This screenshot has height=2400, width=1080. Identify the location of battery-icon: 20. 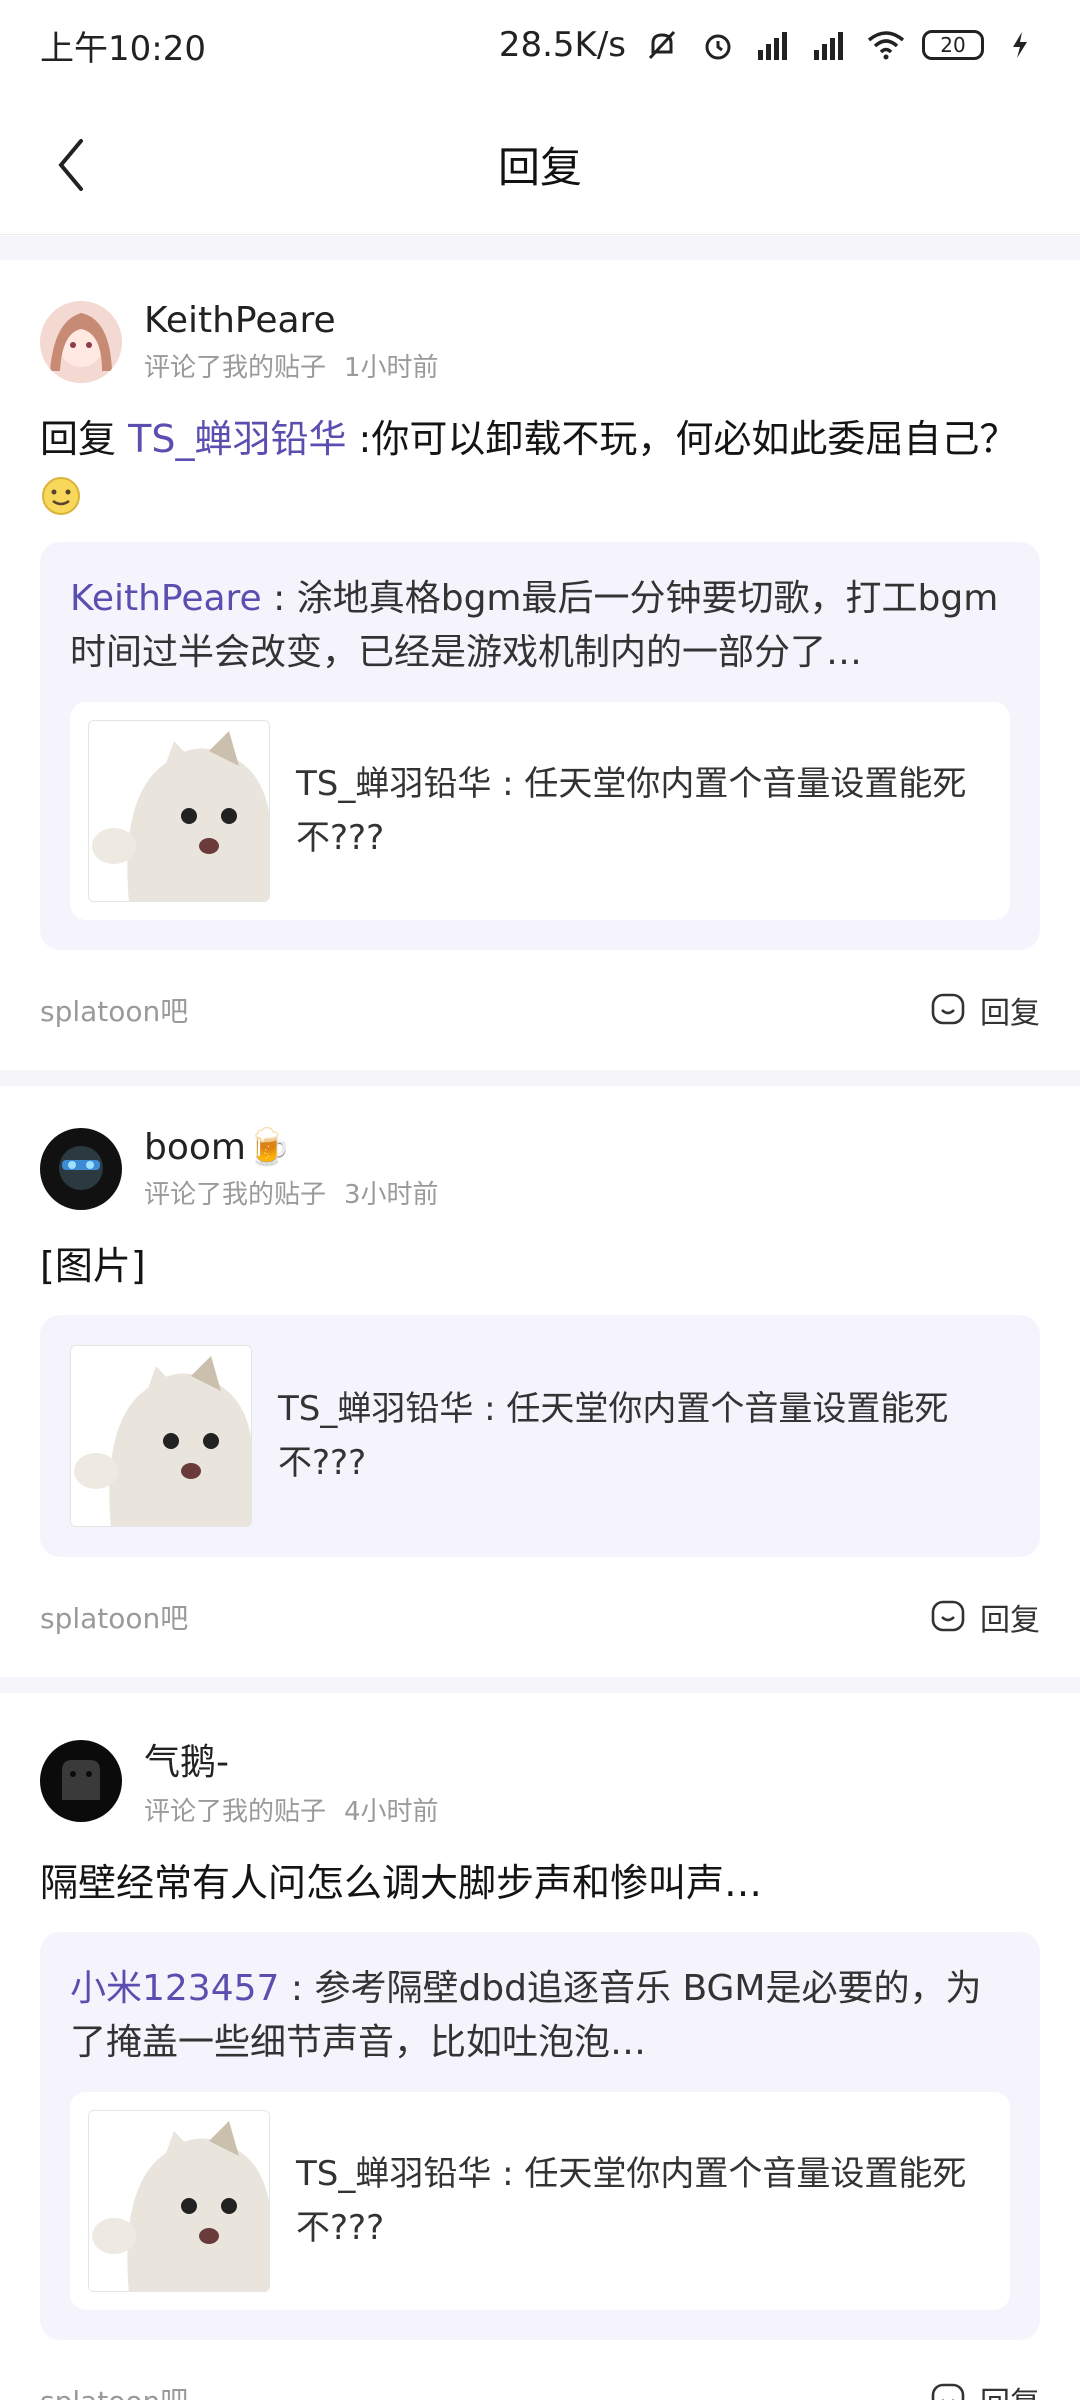
(953, 45).